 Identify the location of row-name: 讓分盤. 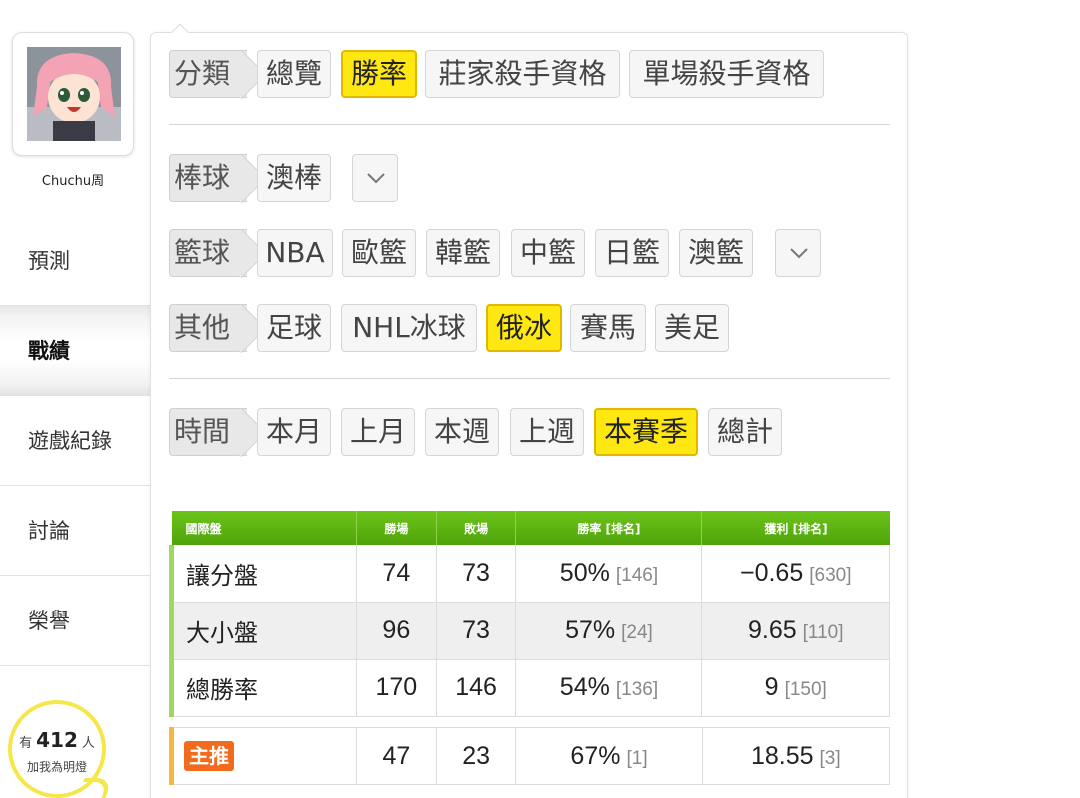
(263, 574).